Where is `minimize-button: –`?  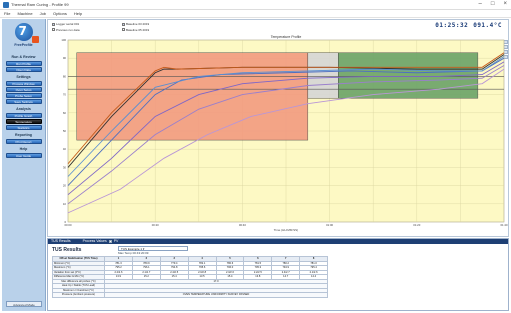
minimize-button: – is located at coordinates (480, 4).